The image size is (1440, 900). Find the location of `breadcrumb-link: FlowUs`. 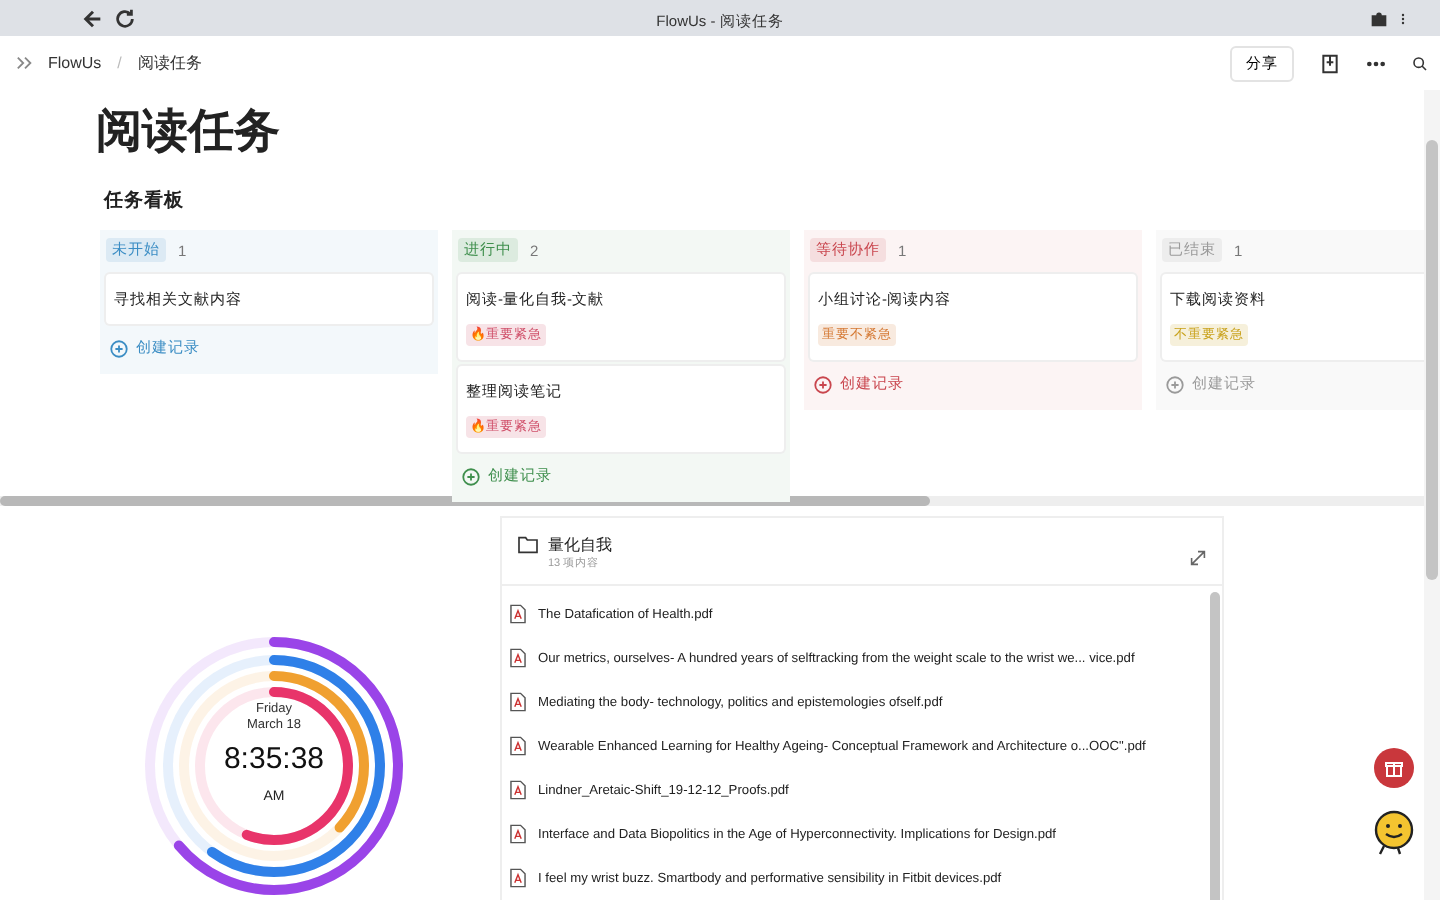

breadcrumb-link: FlowUs is located at coordinates (75, 63).